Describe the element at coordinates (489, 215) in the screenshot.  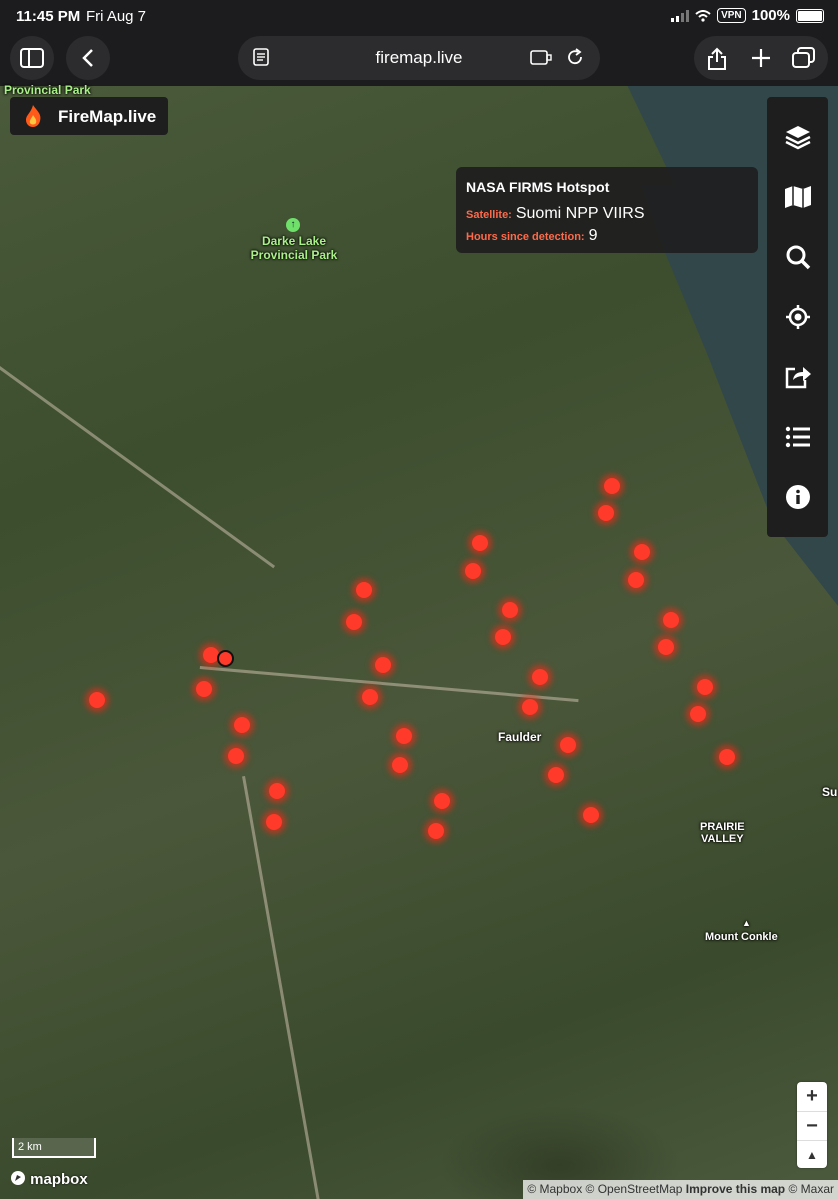
I see `satellite-label: Satellite:` at that location.